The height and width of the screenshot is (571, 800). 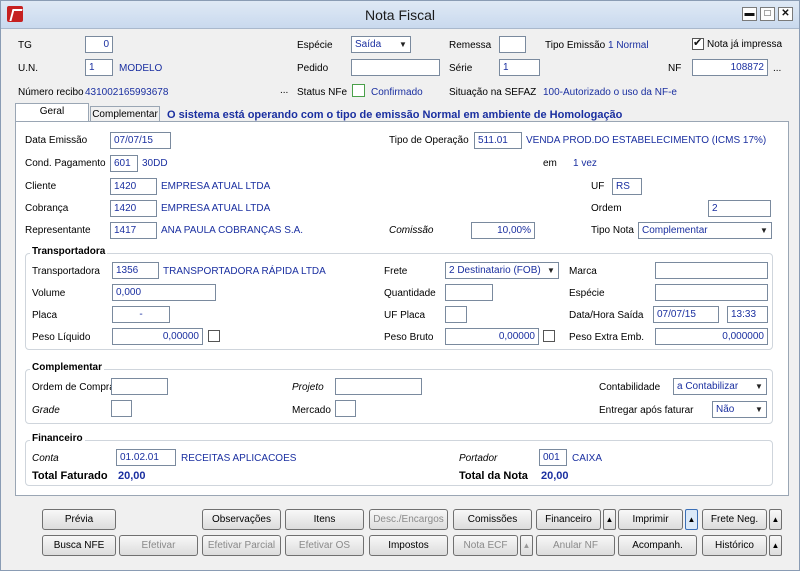 What do you see at coordinates (410, 293) in the screenshot?
I see `quantidade-label: Quantidade` at bounding box center [410, 293].